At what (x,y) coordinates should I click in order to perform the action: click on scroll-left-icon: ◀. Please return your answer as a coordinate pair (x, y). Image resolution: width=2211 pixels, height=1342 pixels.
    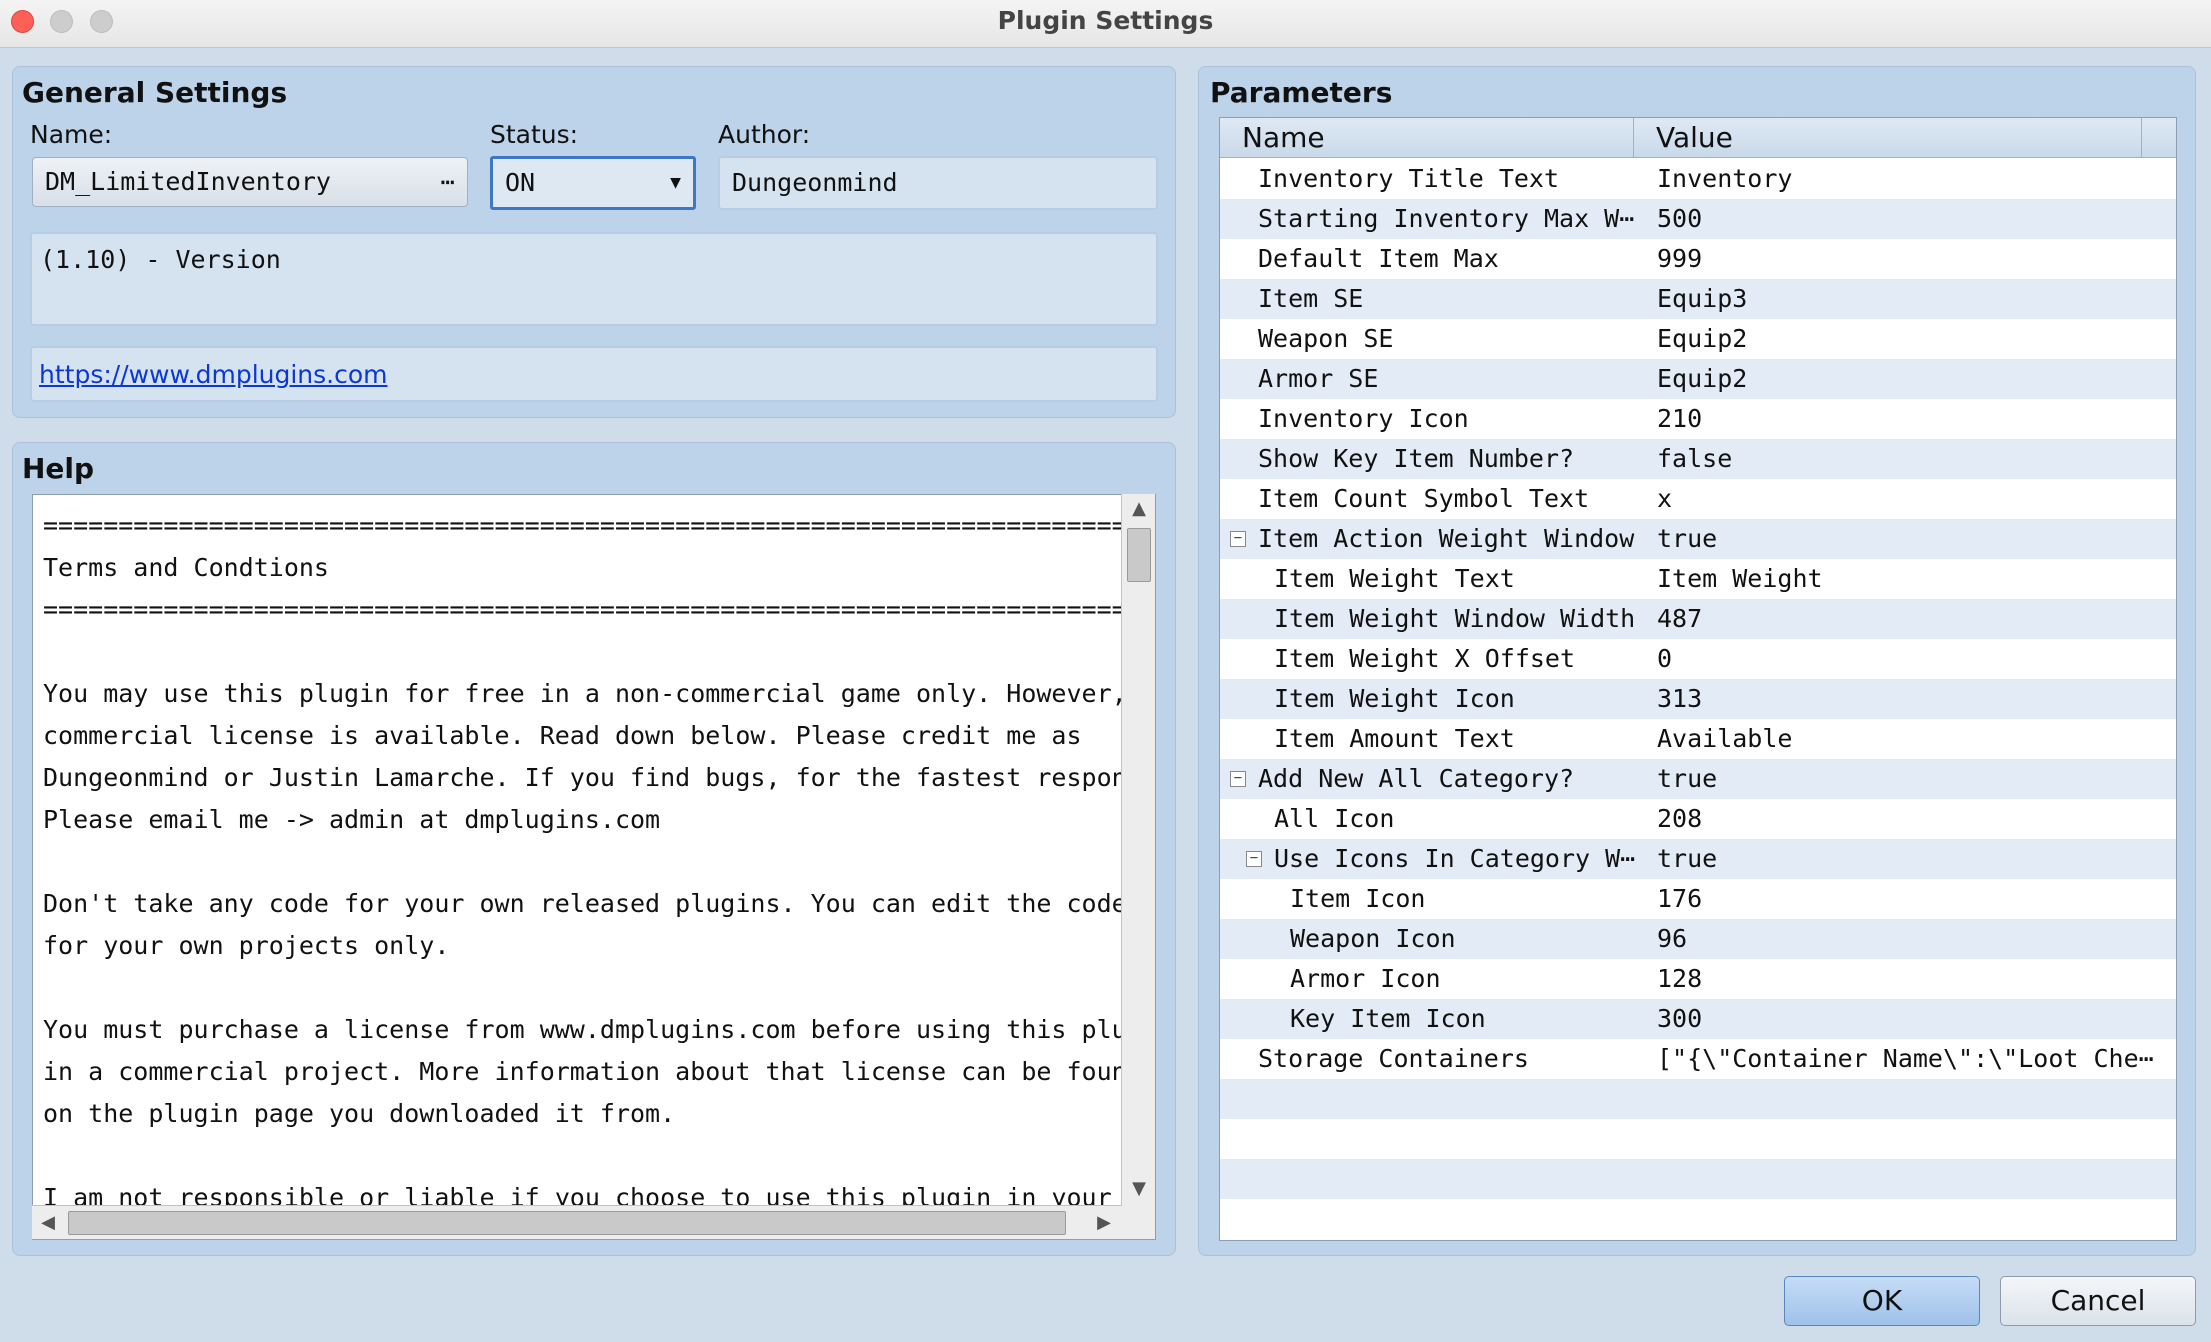
    Looking at the image, I should click on (48, 1222).